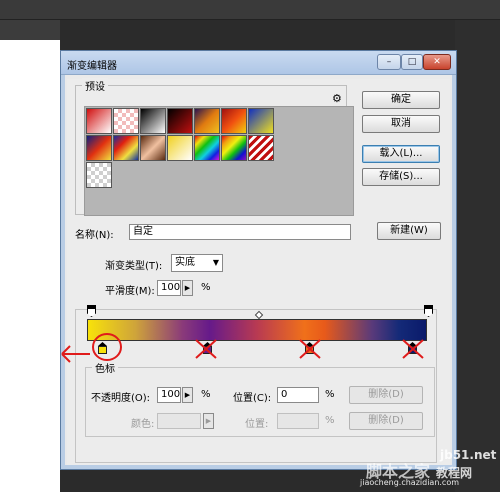 The height and width of the screenshot is (492, 500). What do you see at coordinates (428, 311) in the screenshot?
I see `opacity-stop-right` at bounding box center [428, 311].